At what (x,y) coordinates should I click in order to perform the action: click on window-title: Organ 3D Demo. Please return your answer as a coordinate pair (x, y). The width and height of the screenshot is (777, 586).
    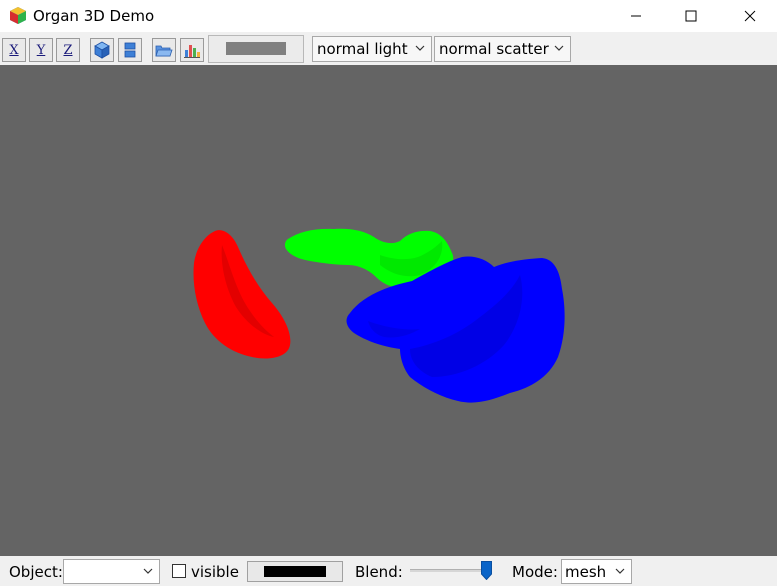
    Looking at the image, I should click on (94, 16).